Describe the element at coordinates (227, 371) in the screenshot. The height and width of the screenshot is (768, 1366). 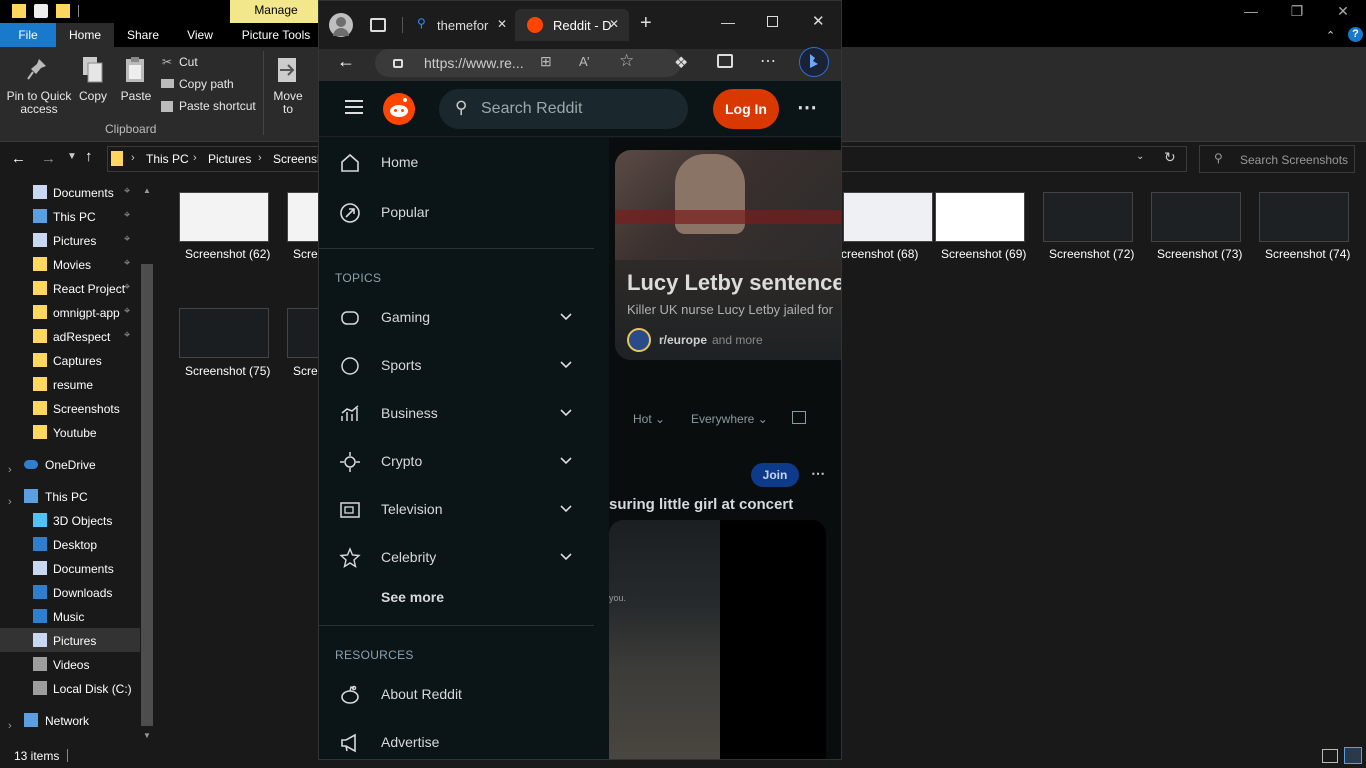
I see `file-name: Screenshot (75)` at that location.